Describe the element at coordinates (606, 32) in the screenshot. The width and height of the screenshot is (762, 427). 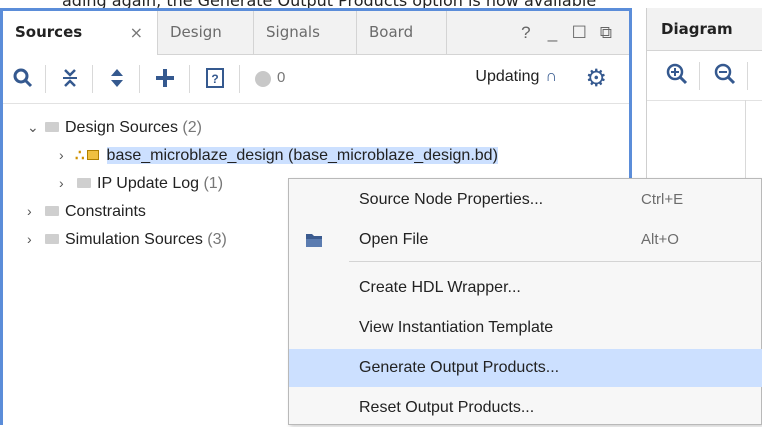
I see `float-icon: ⧉` at that location.